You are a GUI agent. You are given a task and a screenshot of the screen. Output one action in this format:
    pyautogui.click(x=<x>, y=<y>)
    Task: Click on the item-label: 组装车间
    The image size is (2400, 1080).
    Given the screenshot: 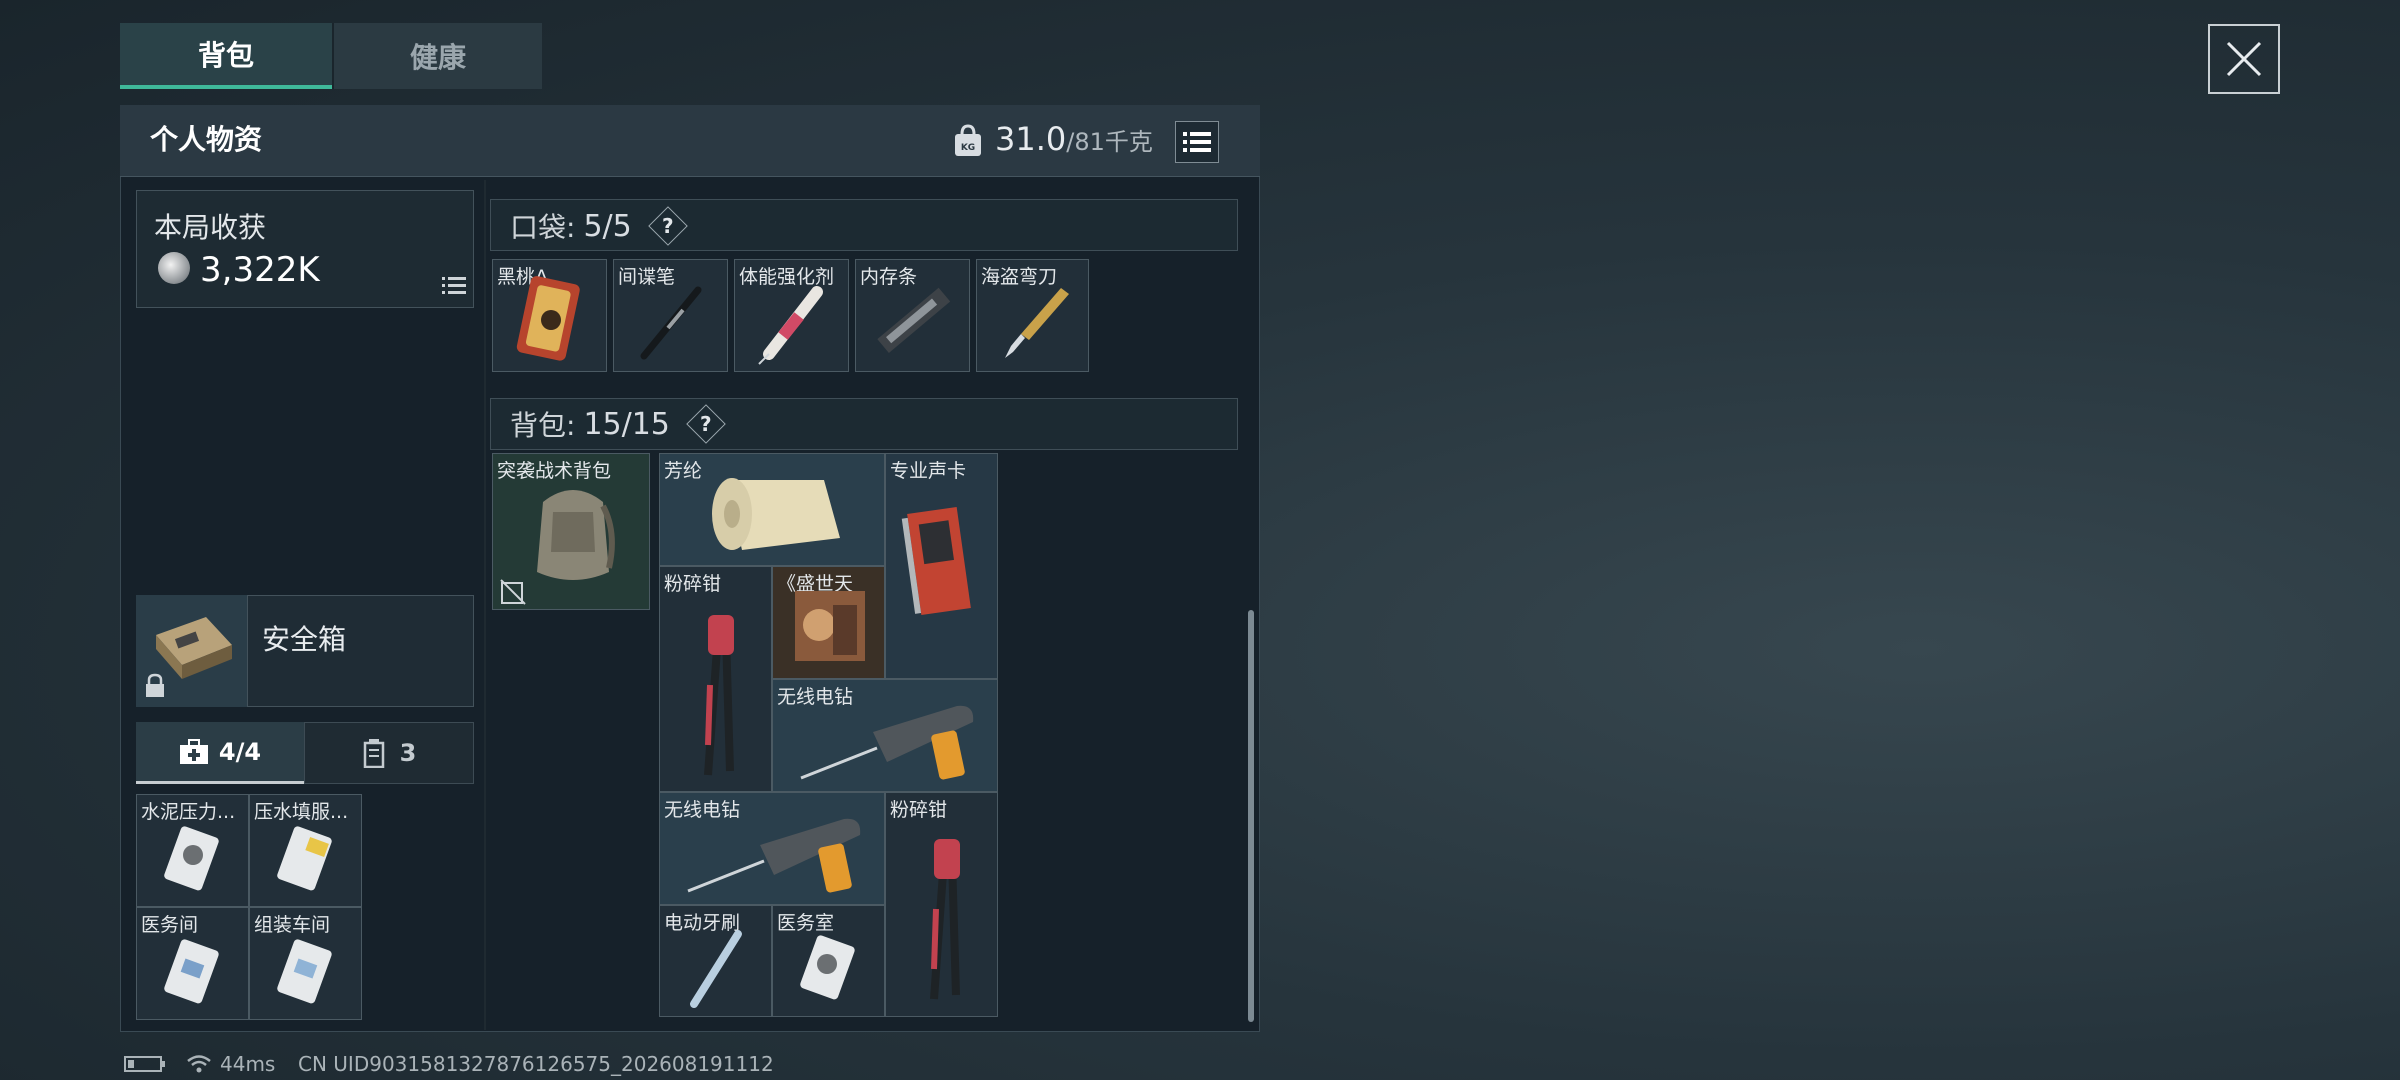 What is the action you would take?
    pyautogui.click(x=292, y=925)
    